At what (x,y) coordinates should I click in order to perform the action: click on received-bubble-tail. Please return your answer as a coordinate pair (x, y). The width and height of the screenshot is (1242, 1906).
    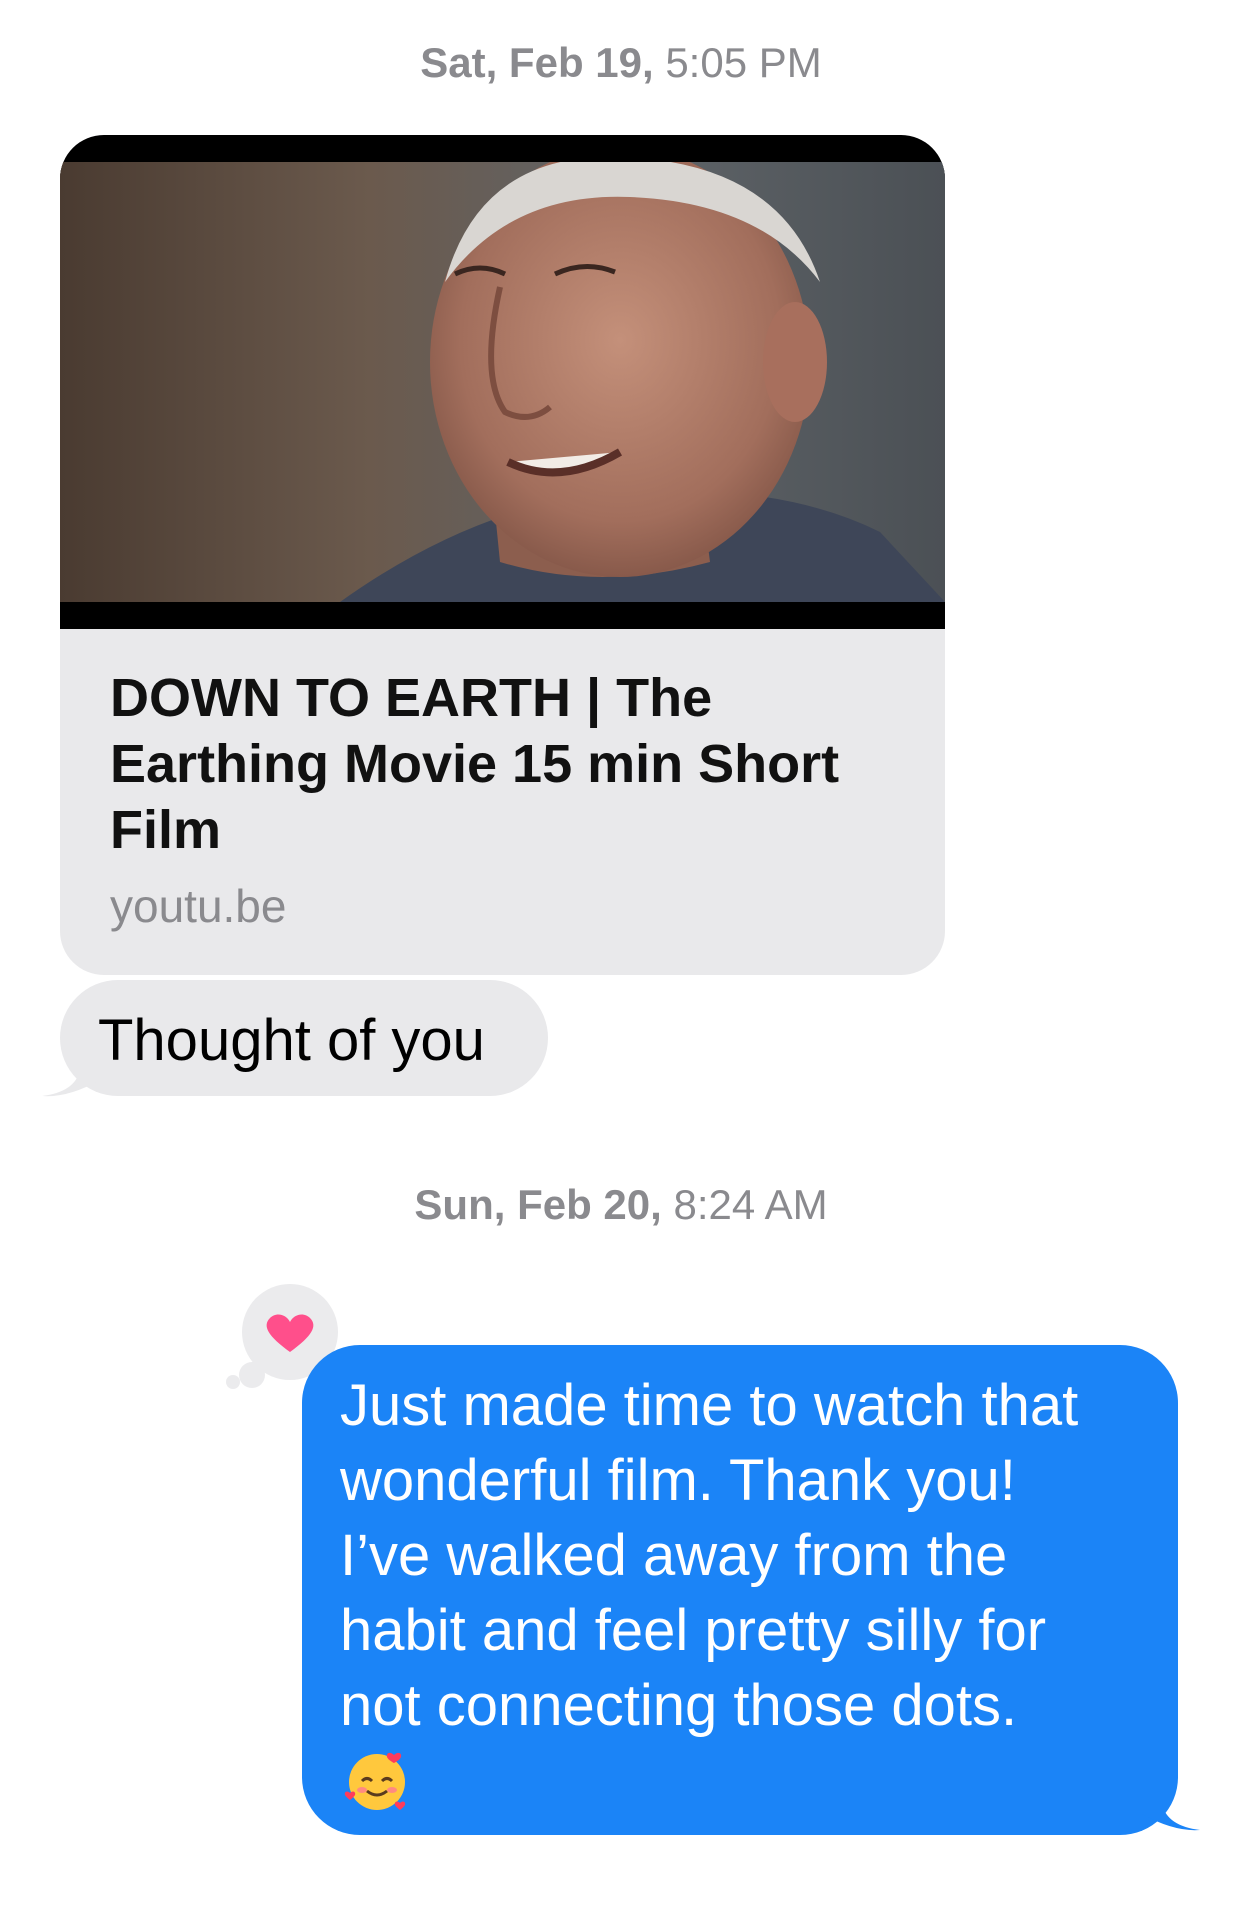
    Looking at the image, I should click on (71, 1068).